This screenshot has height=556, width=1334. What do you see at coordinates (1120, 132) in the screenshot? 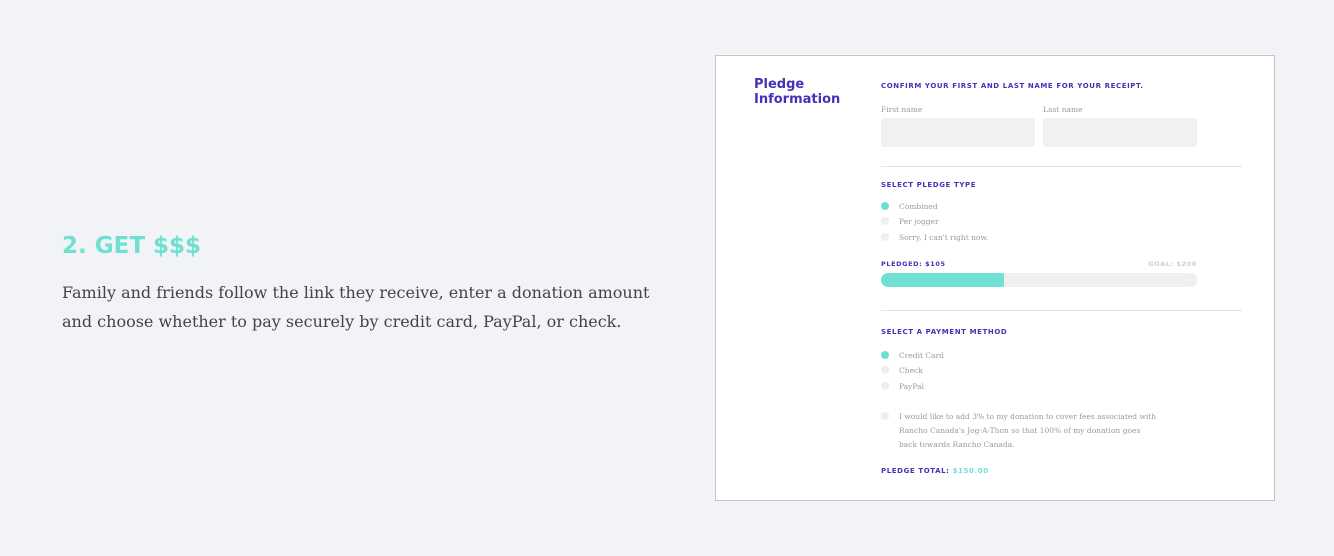
I see `last-name-input` at bounding box center [1120, 132].